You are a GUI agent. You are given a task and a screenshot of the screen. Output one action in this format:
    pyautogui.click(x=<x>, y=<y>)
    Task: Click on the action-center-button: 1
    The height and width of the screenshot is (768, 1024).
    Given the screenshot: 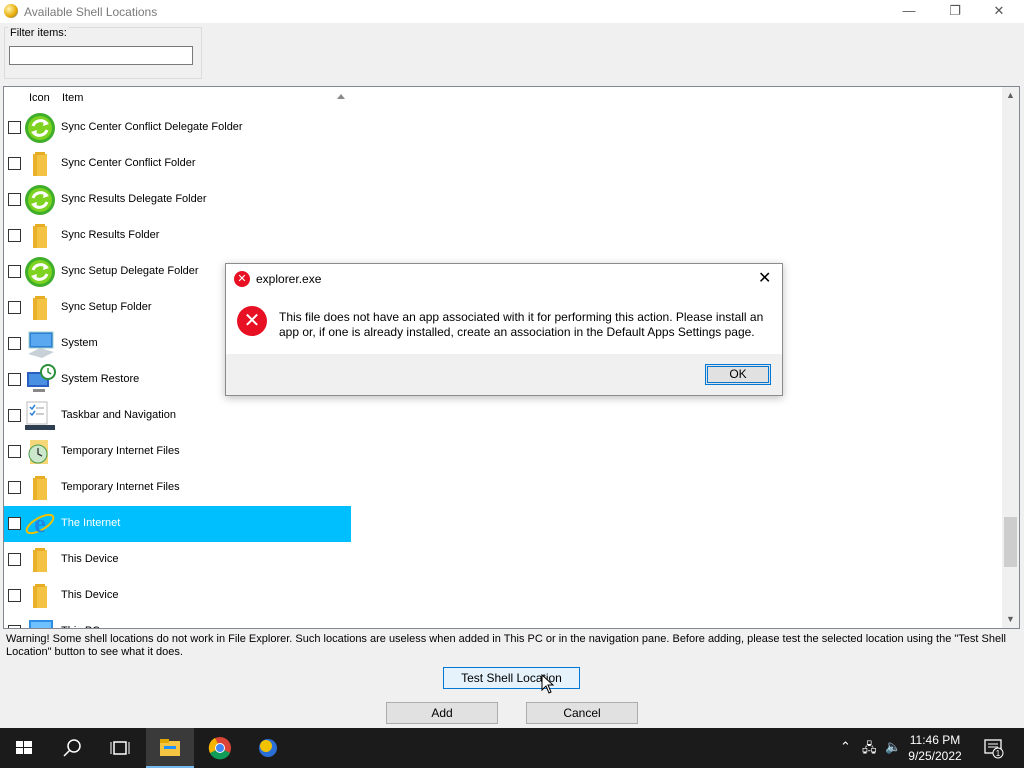 What is the action you would take?
    pyautogui.click(x=994, y=749)
    